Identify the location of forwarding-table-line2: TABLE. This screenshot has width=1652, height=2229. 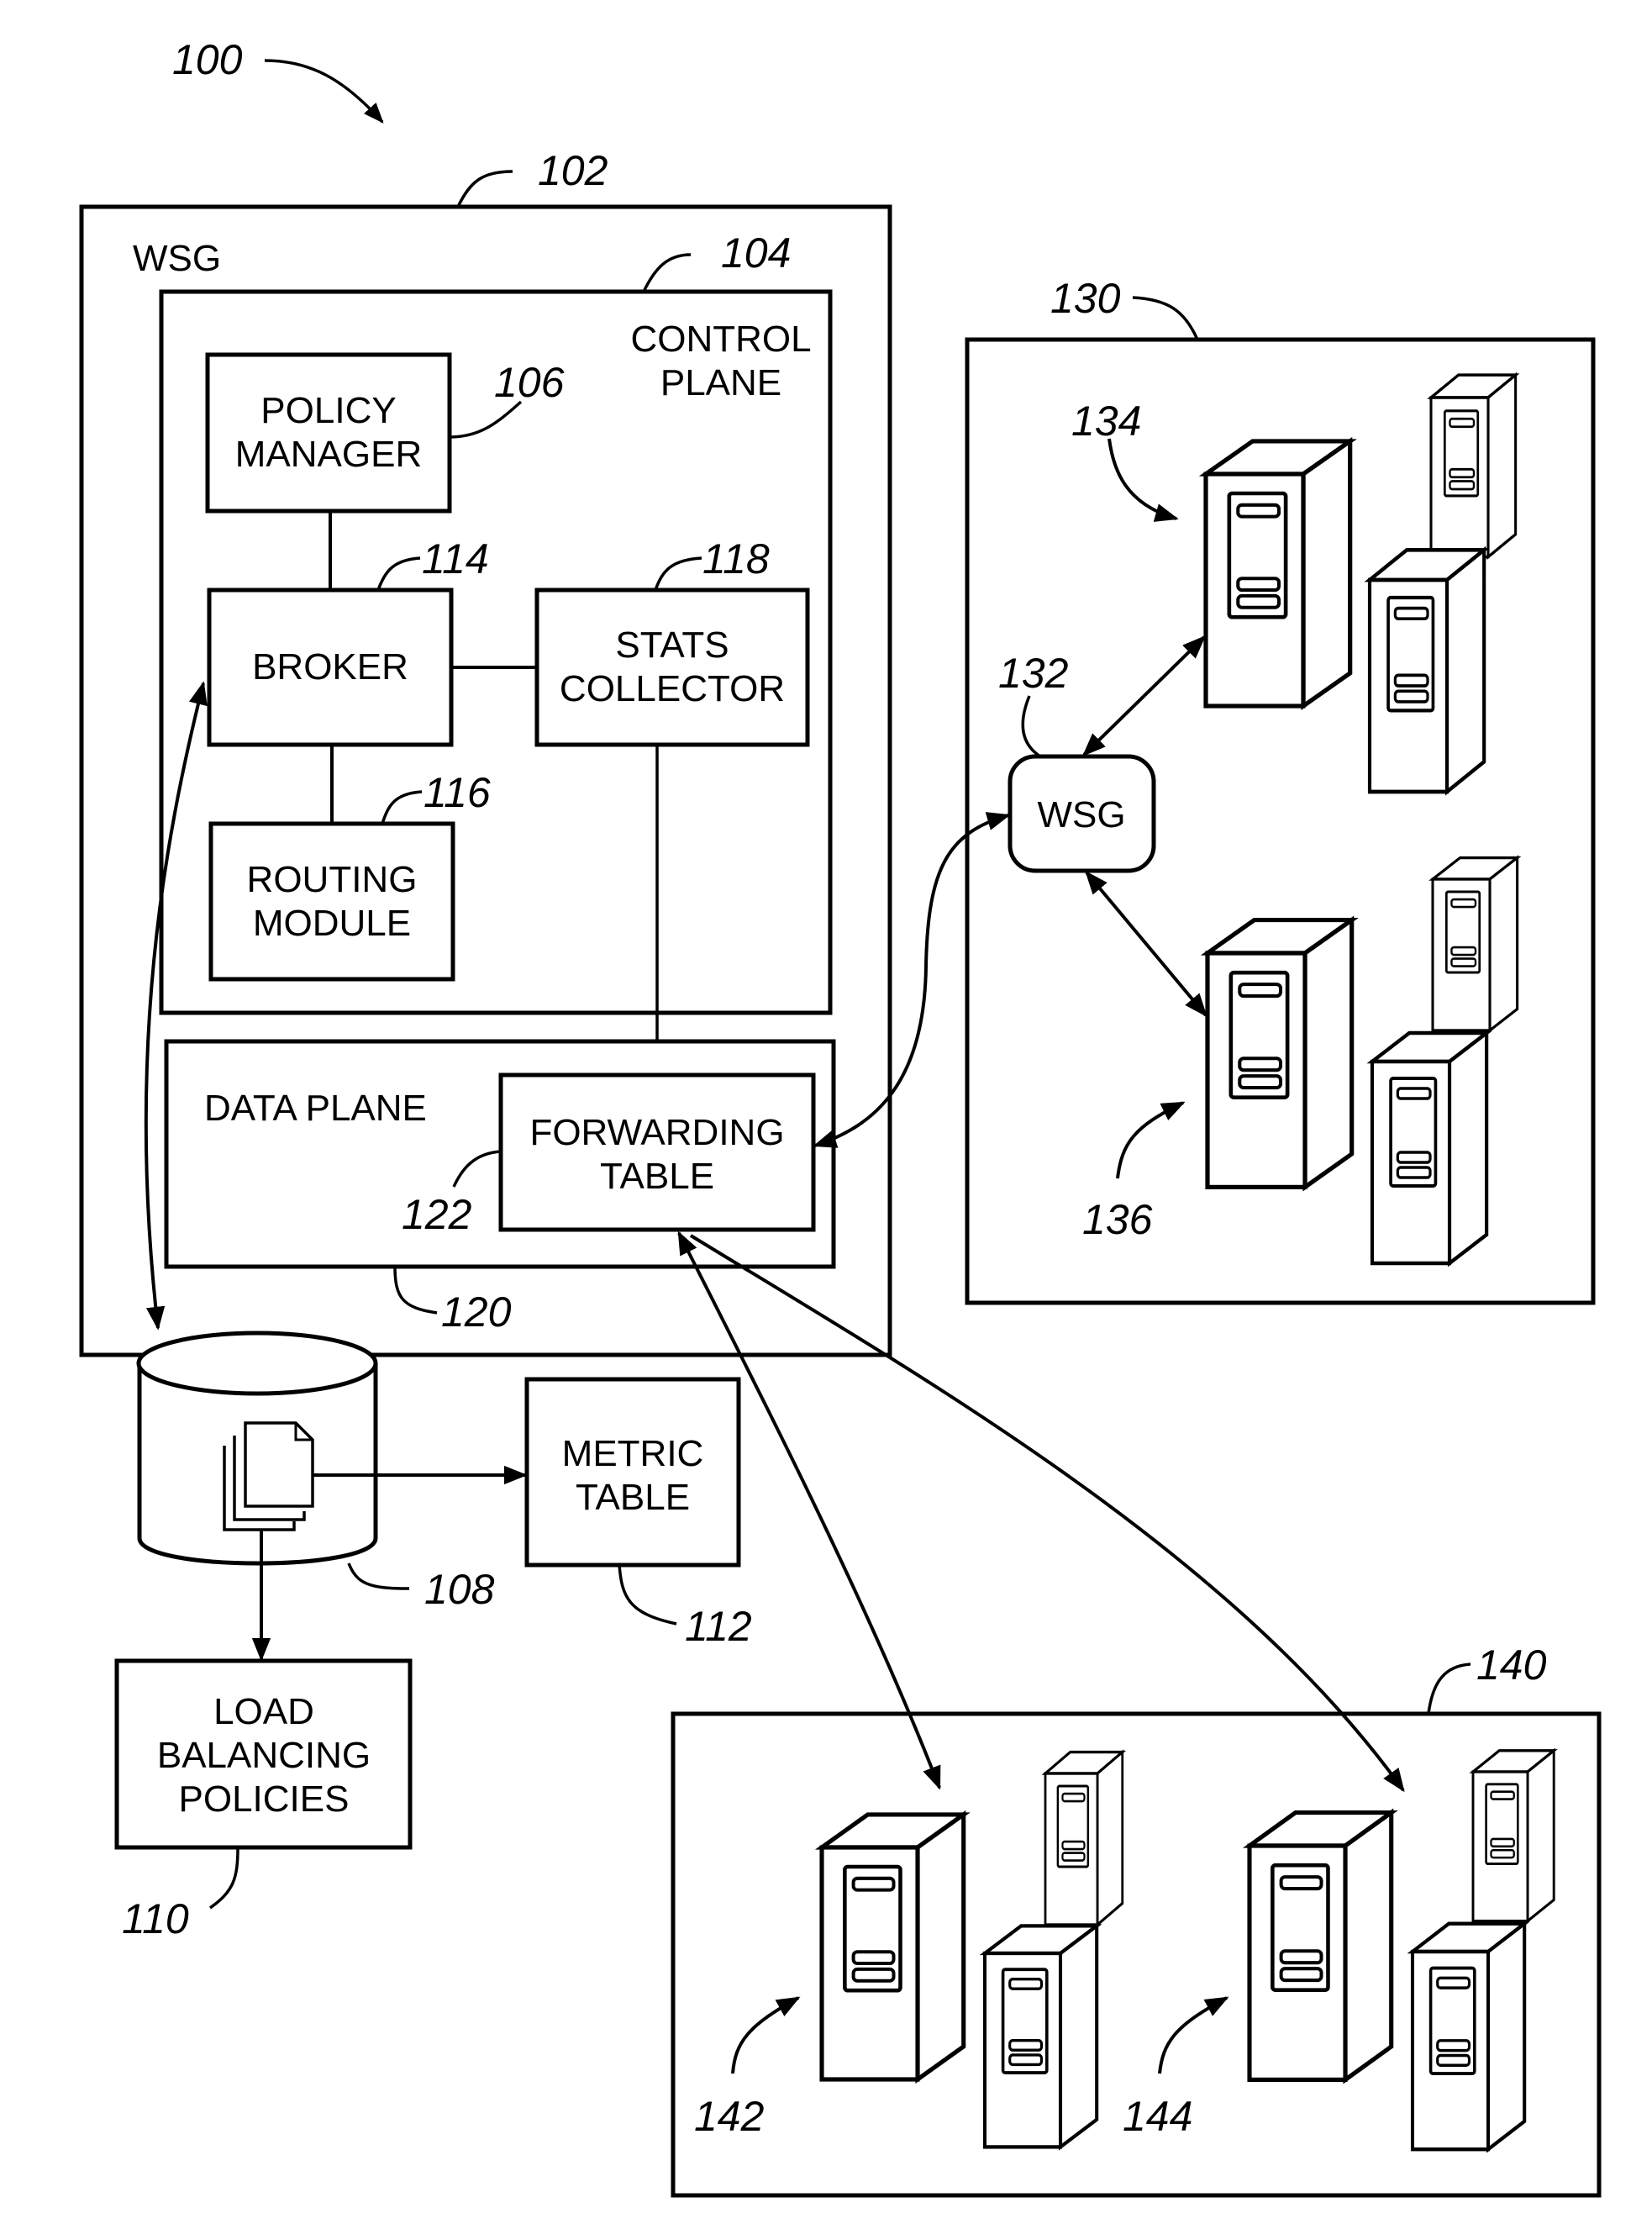
(657, 1176).